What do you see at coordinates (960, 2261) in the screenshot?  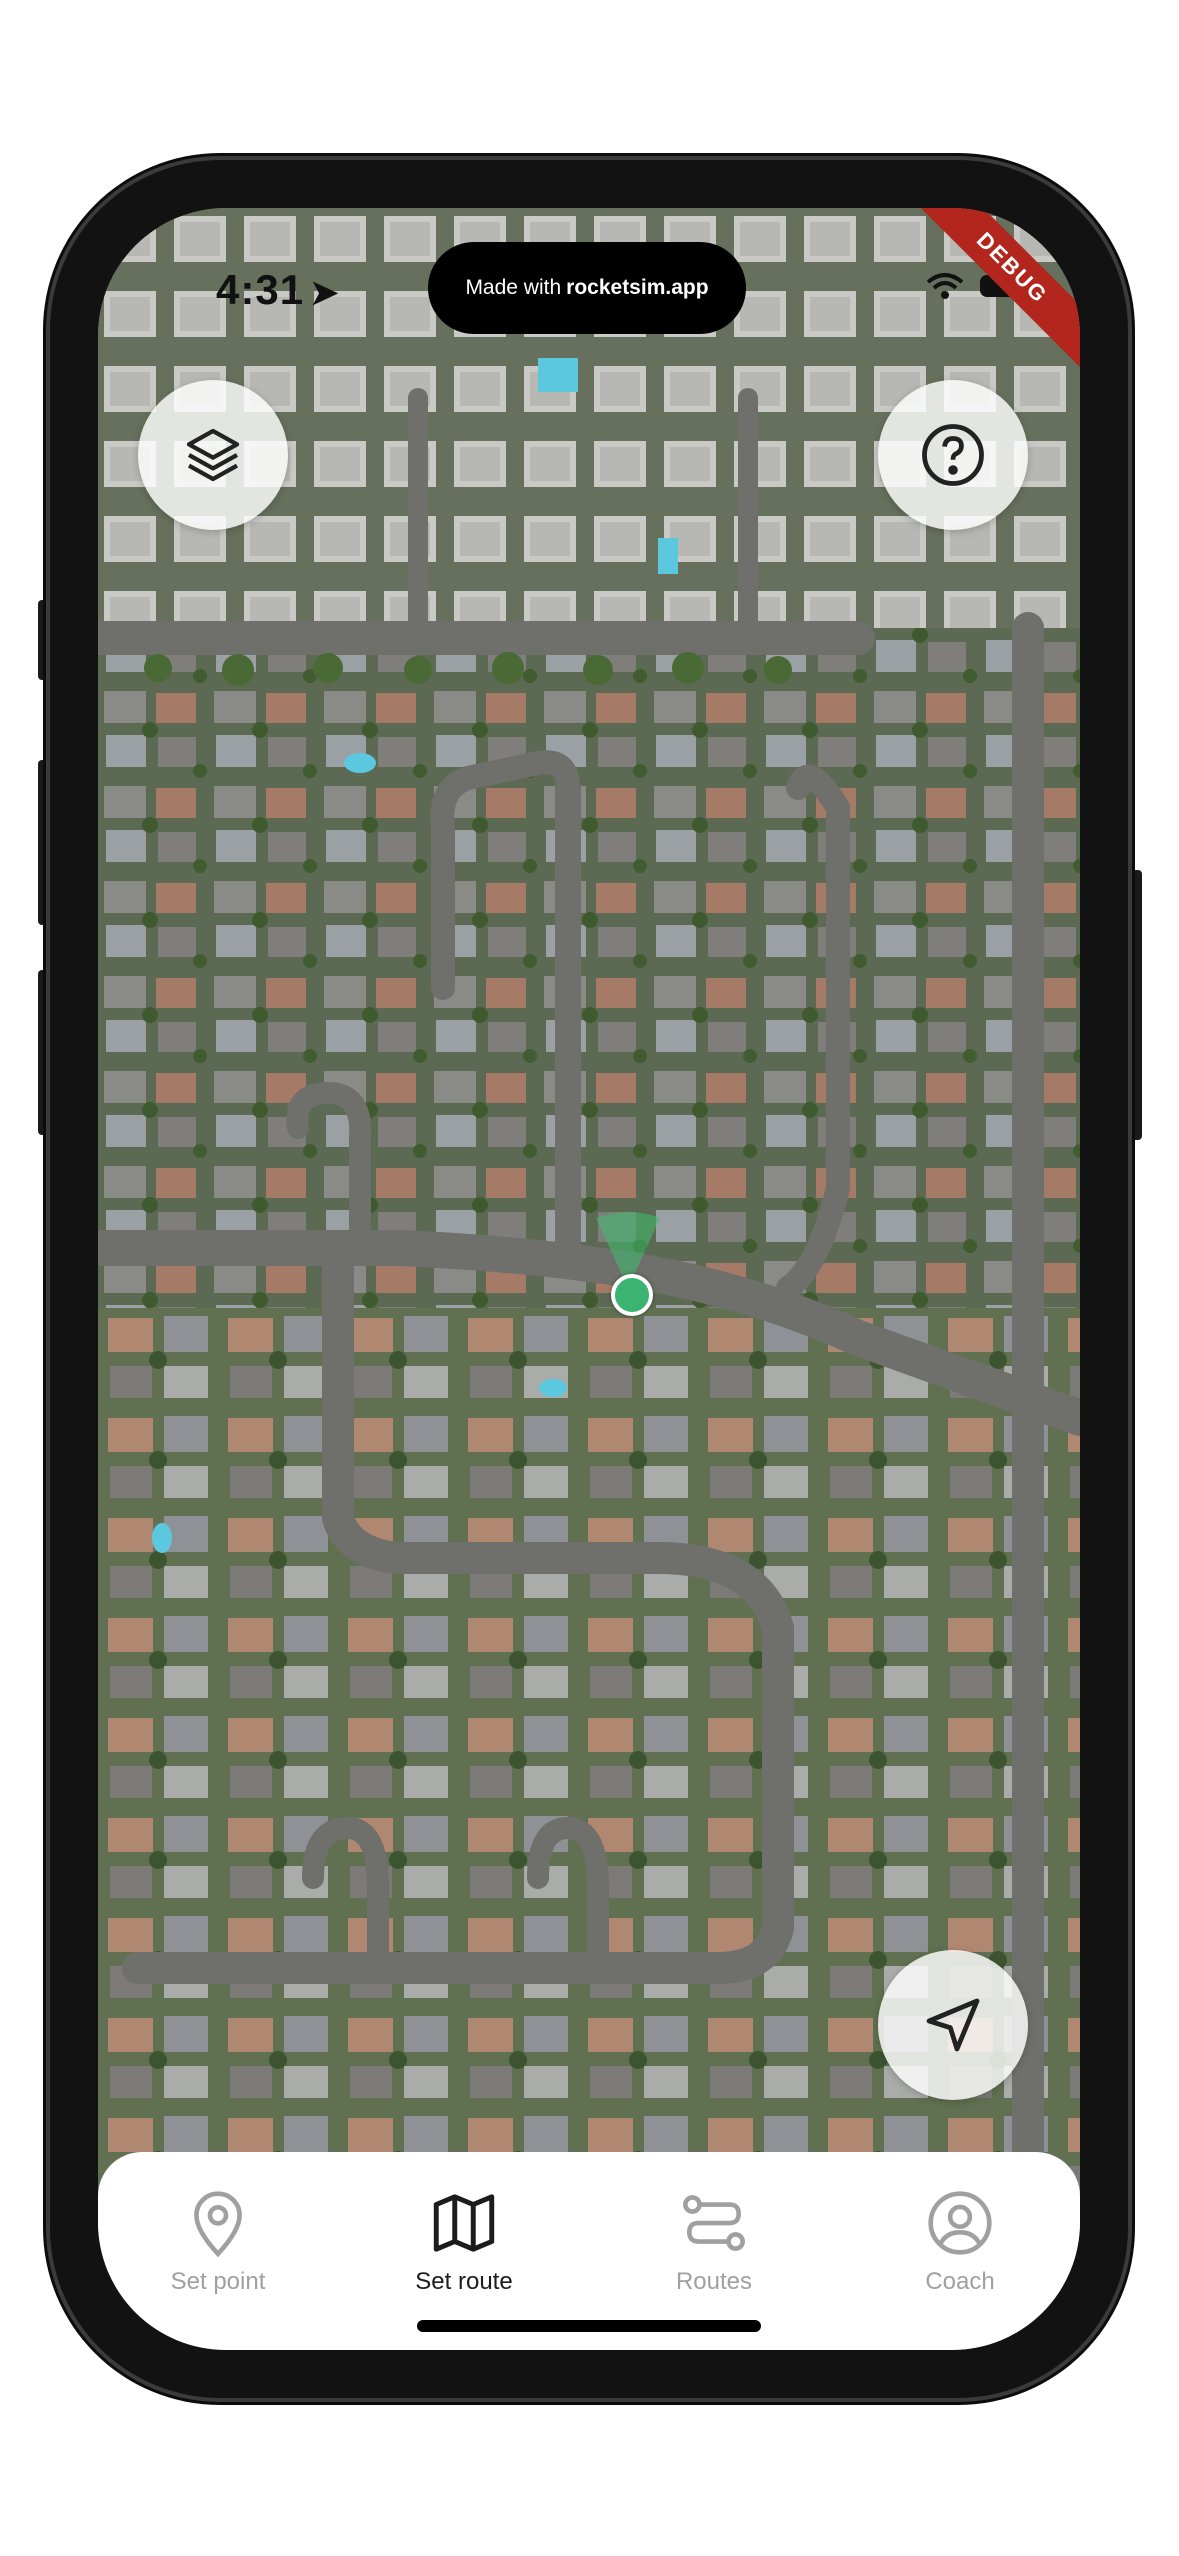 I see `tab-coach: Coach` at bounding box center [960, 2261].